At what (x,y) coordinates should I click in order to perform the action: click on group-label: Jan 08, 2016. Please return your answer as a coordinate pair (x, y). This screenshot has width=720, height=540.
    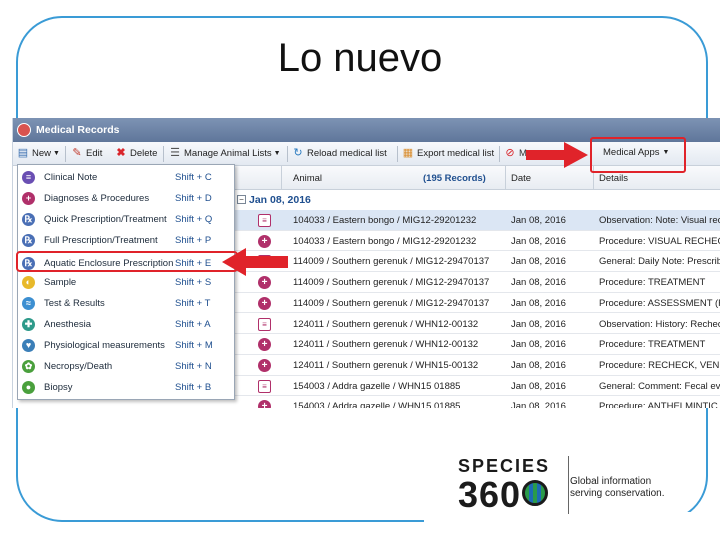
    Looking at the image, I should click on (280, 200).